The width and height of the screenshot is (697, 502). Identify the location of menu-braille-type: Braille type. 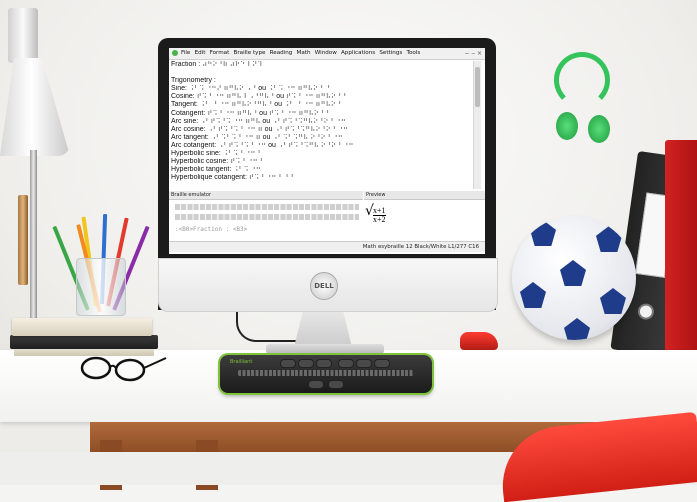
(250, 53).